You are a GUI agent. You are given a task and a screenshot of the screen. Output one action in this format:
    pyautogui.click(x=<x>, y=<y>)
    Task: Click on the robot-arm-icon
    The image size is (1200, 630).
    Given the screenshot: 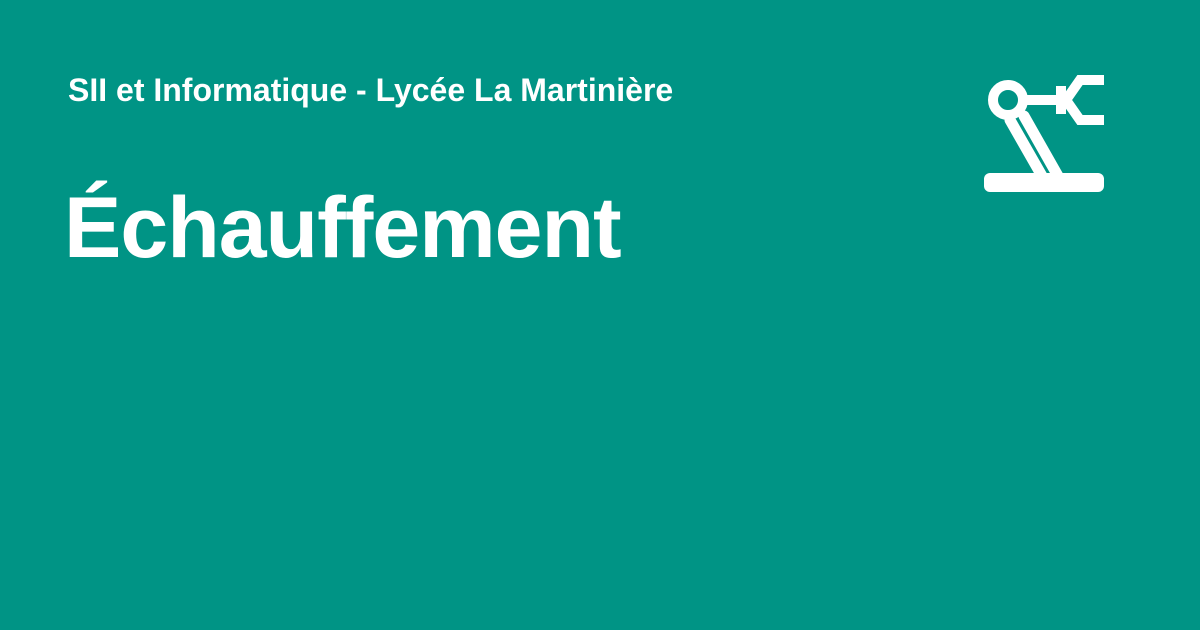 What is the action you would take?
    pyautogui.click(x=1045, y=129)
    